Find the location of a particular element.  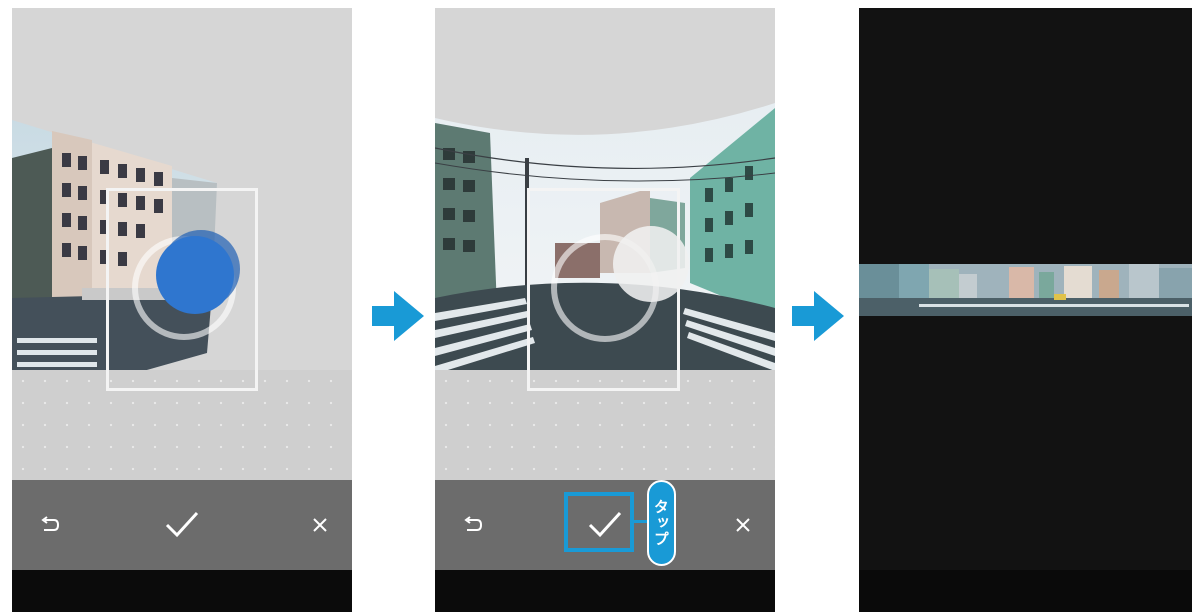

tap-callout-label: タップ is located at coordinates (661, 523).